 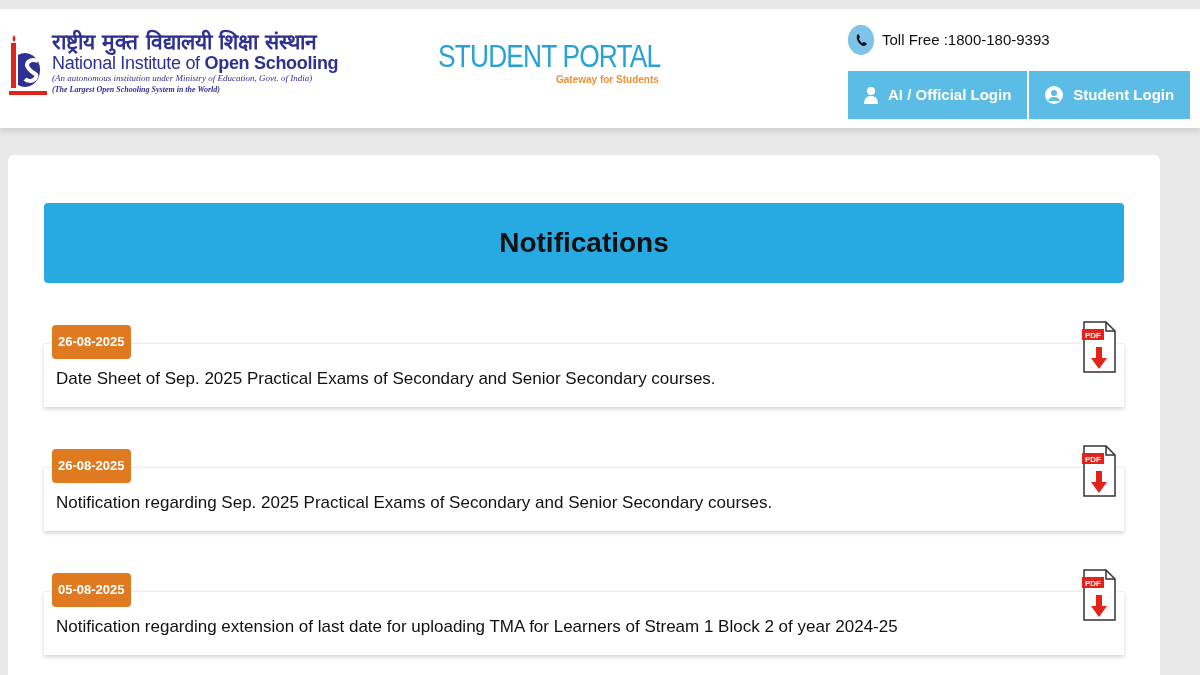 What do you see at coordinates (966, 39) in the screenshot?
I see `toll-free-number: Toll Free :1800-180-9393` at bounding box center [966, 39].